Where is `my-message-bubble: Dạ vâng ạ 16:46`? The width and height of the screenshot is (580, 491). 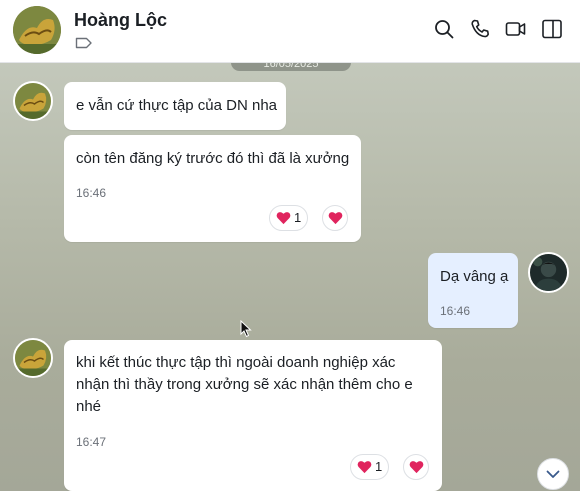 my-message-bubble: Dạ vâng ạ 16:46 is located at coordinates (473, 290).